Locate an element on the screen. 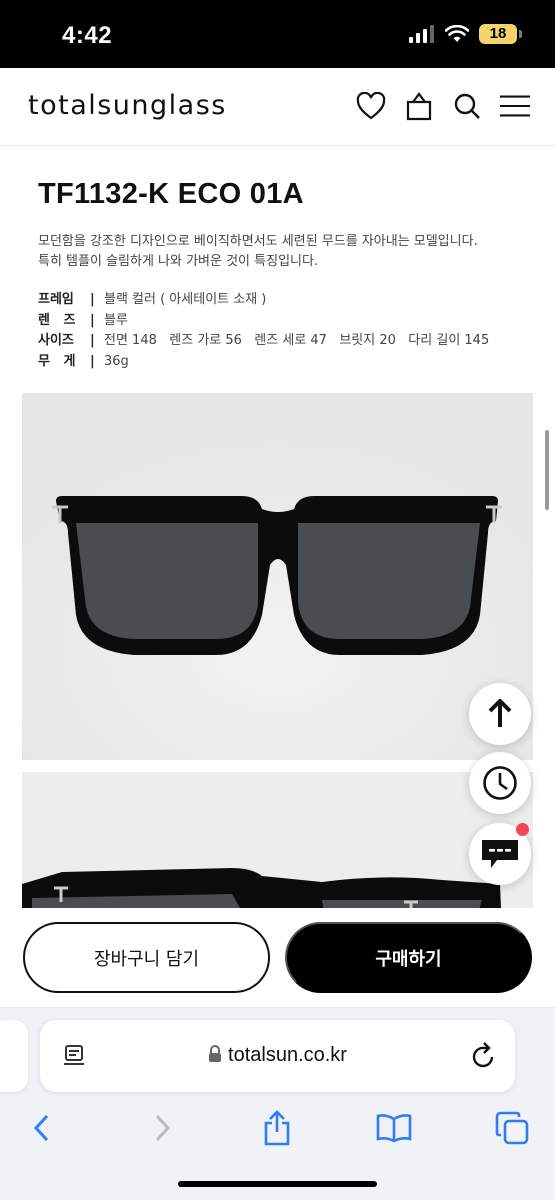  site-header: totalsunglass is located at coordinates (277, 107).